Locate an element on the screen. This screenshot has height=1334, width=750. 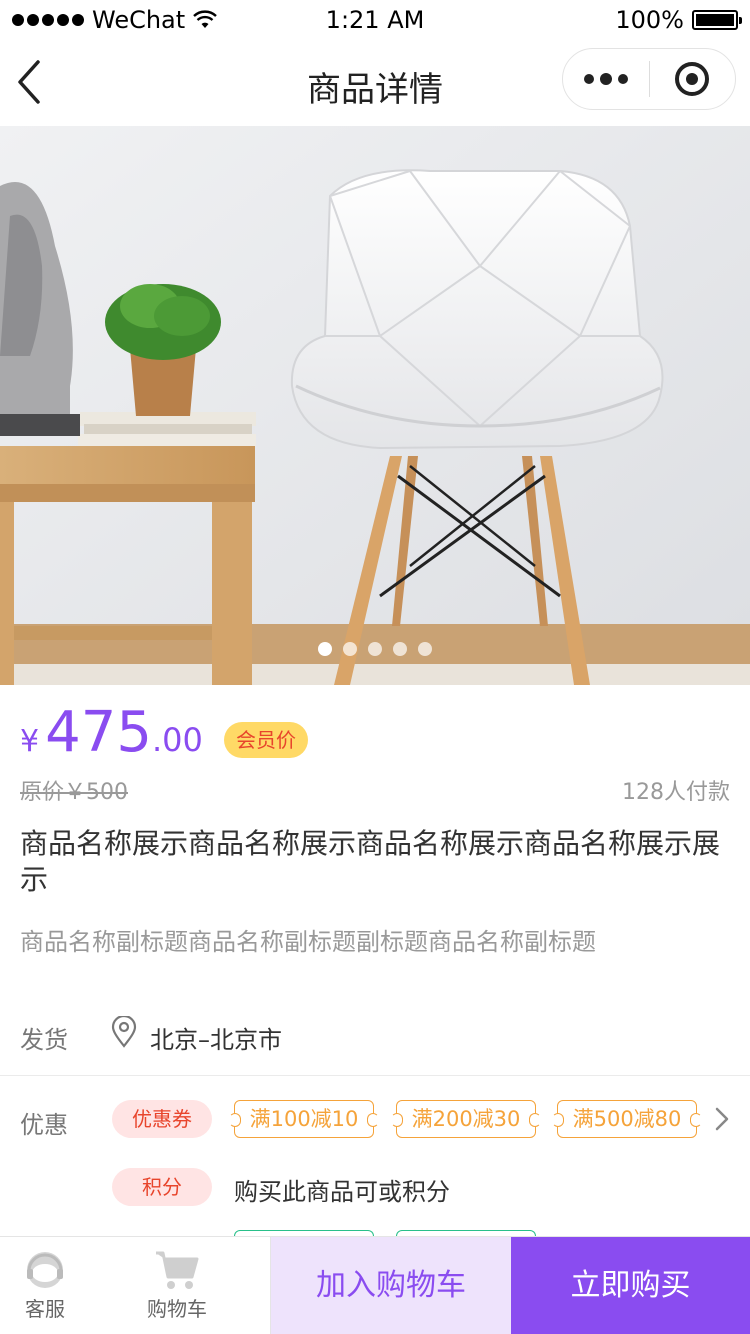
paid-count: 128人付款 is located at coordinates (676, 792).